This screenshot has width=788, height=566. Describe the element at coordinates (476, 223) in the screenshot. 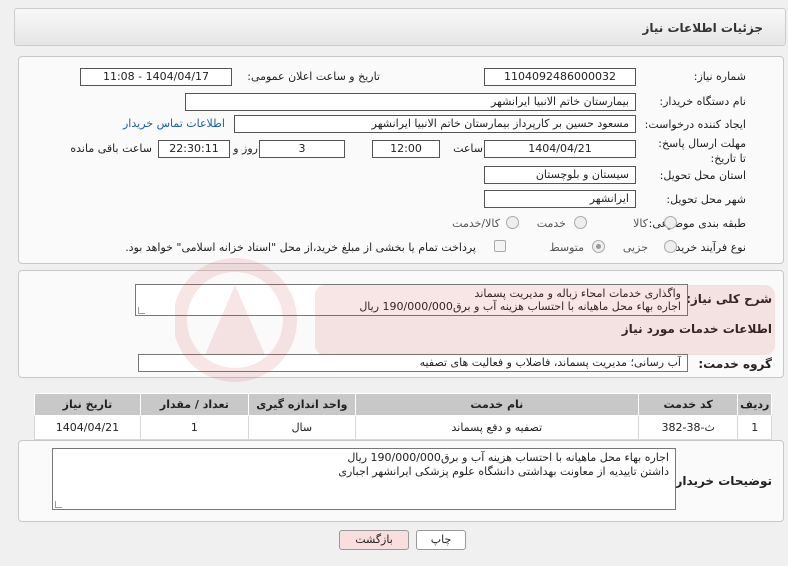

I see `category-option-goods-service: کالا/خدمت` at that location.